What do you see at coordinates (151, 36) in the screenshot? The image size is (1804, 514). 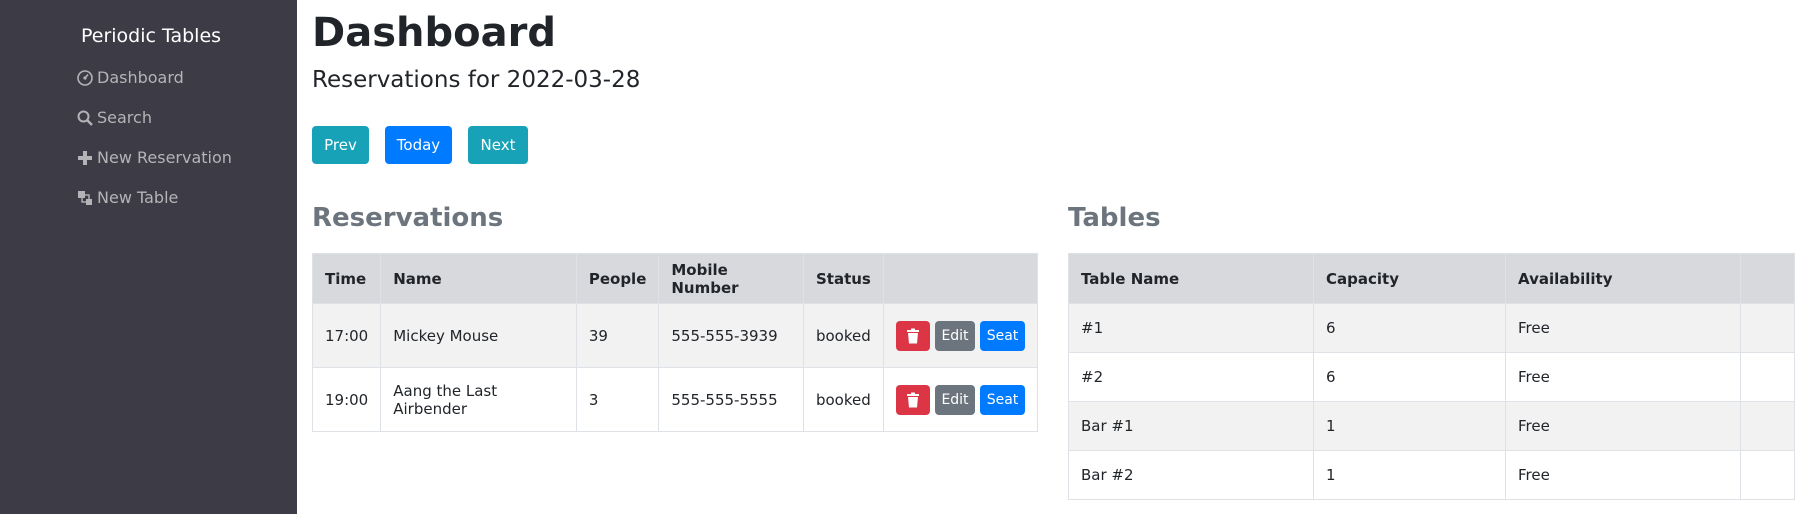 I see `brand-title: Periodic Tables` at bounding box center [151, 36].